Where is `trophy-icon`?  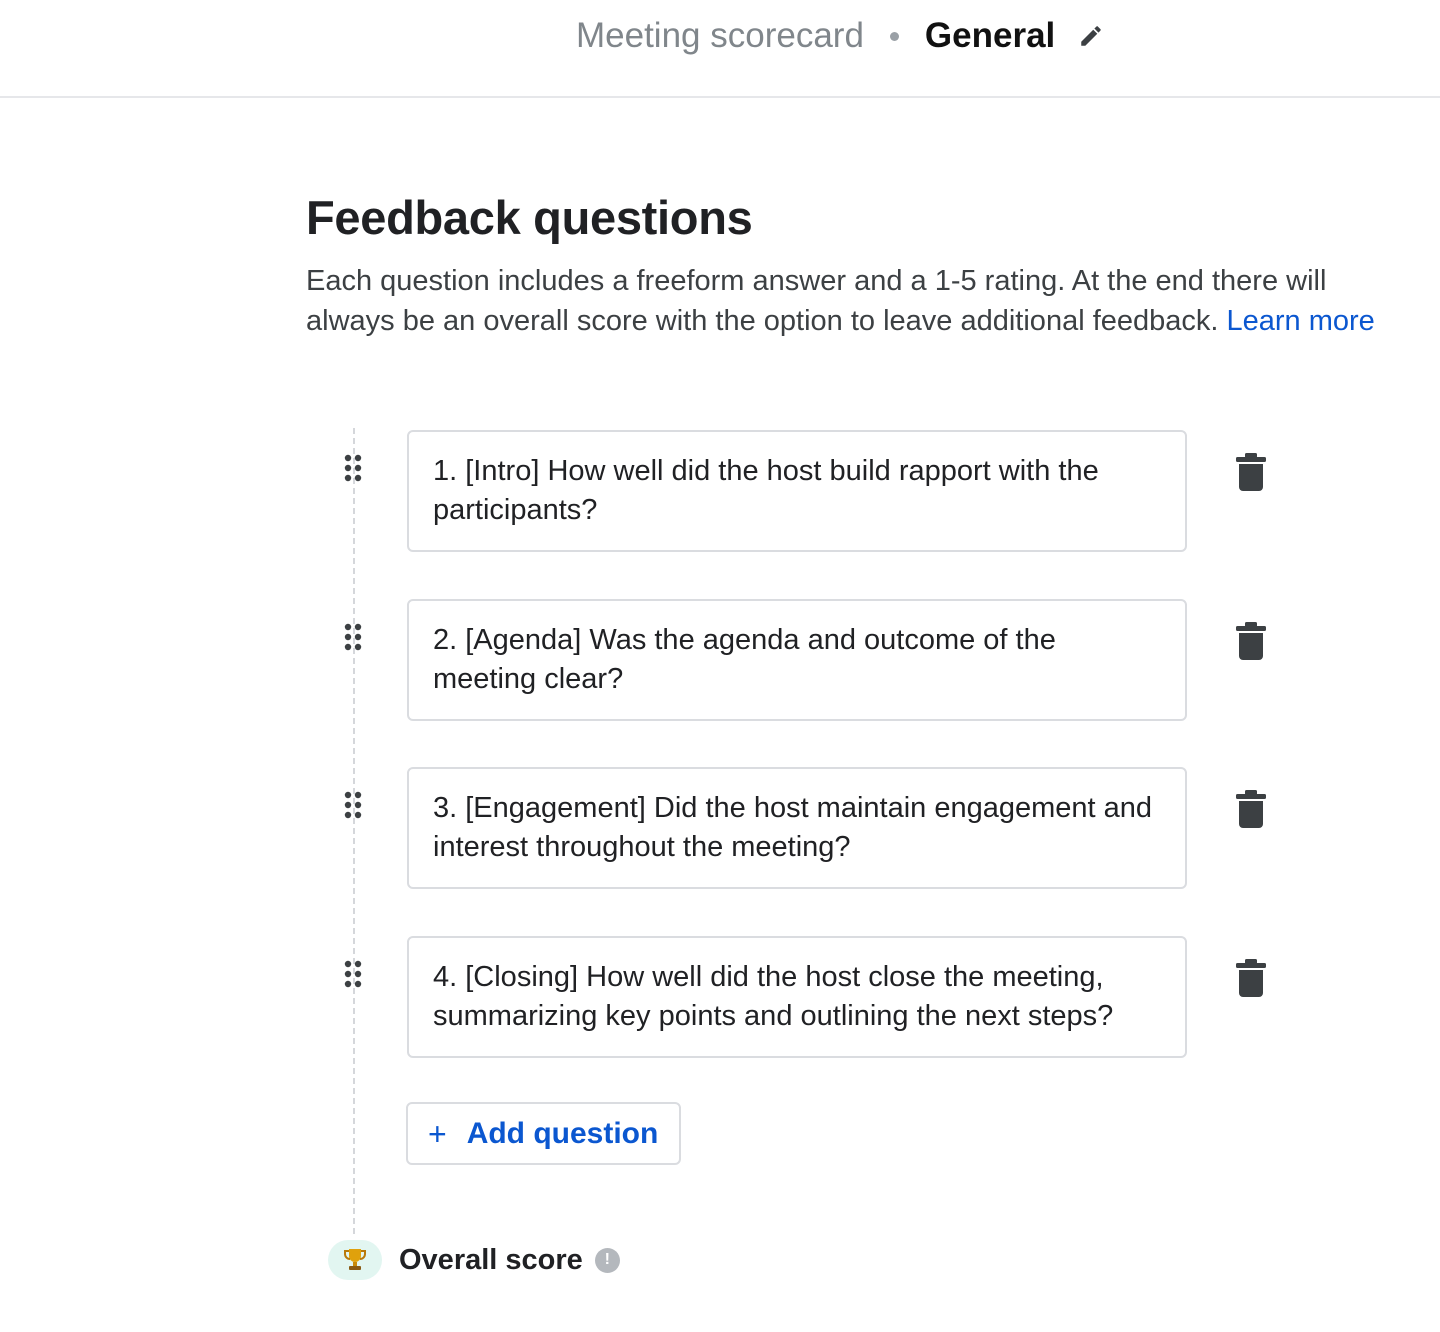
trophy-icon is located at coordinates (355, 1260).